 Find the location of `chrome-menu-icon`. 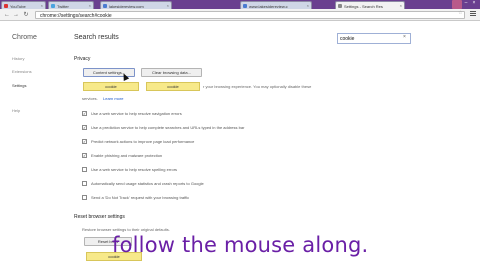

chrome-menu-icon is located at coordinates (473, 14).